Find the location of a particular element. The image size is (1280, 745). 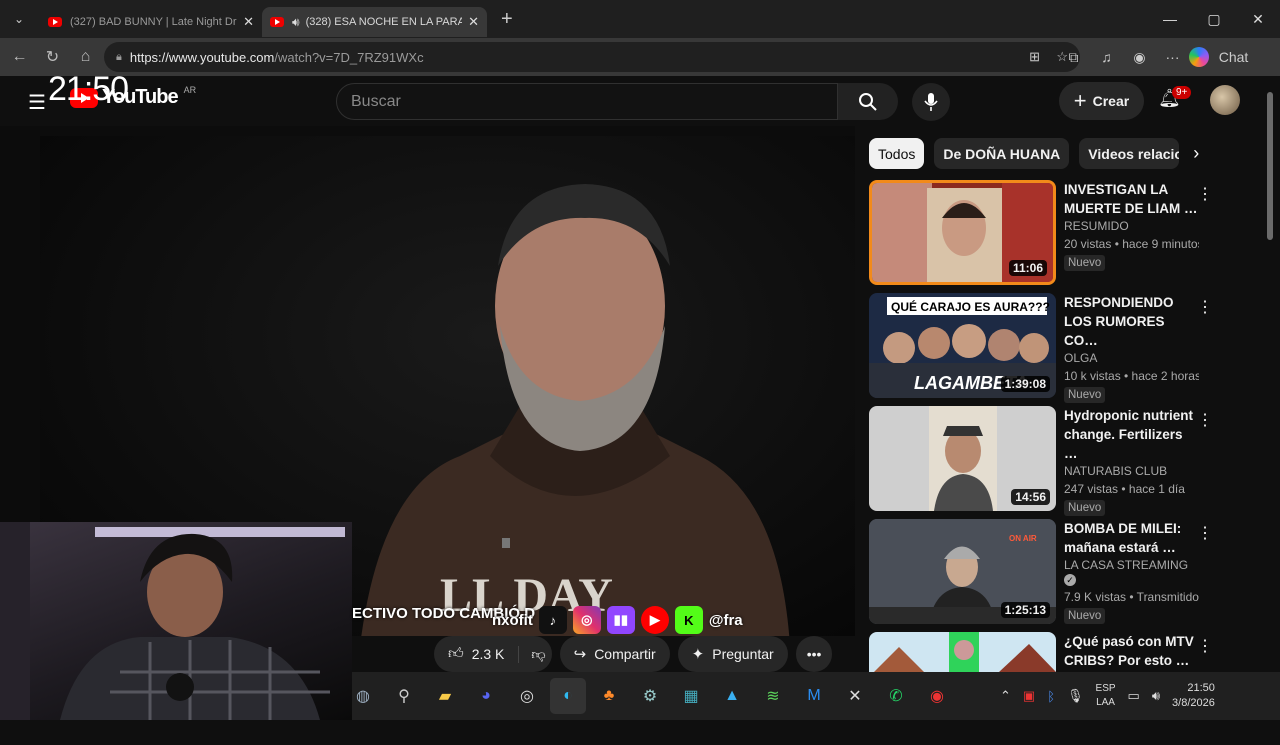

extensions-icon: ⧉ is located at coordinates (1073, 57).